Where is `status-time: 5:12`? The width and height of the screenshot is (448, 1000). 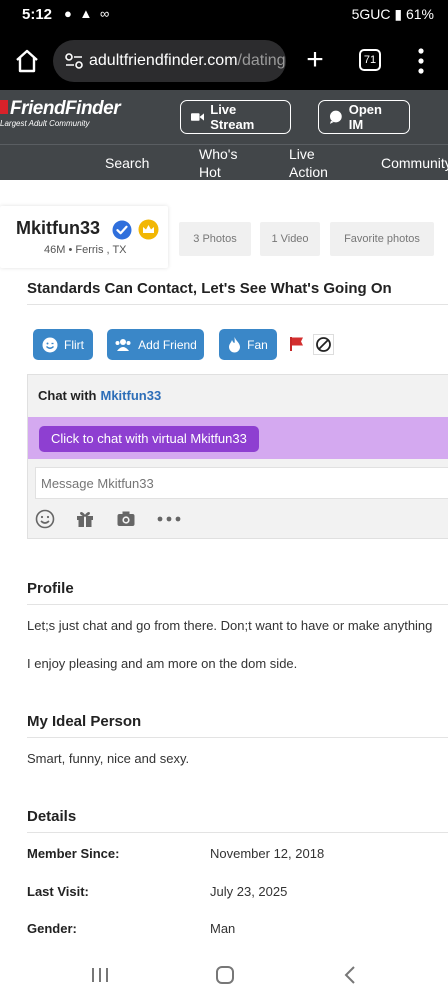
status-time: 5:12 is located at coordinates (37, 14).